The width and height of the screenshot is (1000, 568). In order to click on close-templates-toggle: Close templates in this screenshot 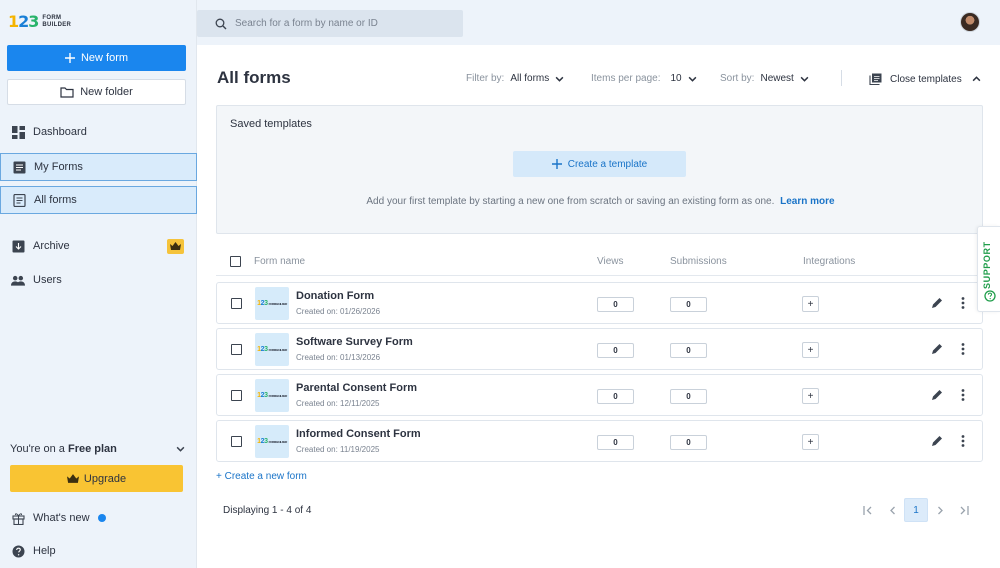, I will do `click(925, 79)`.